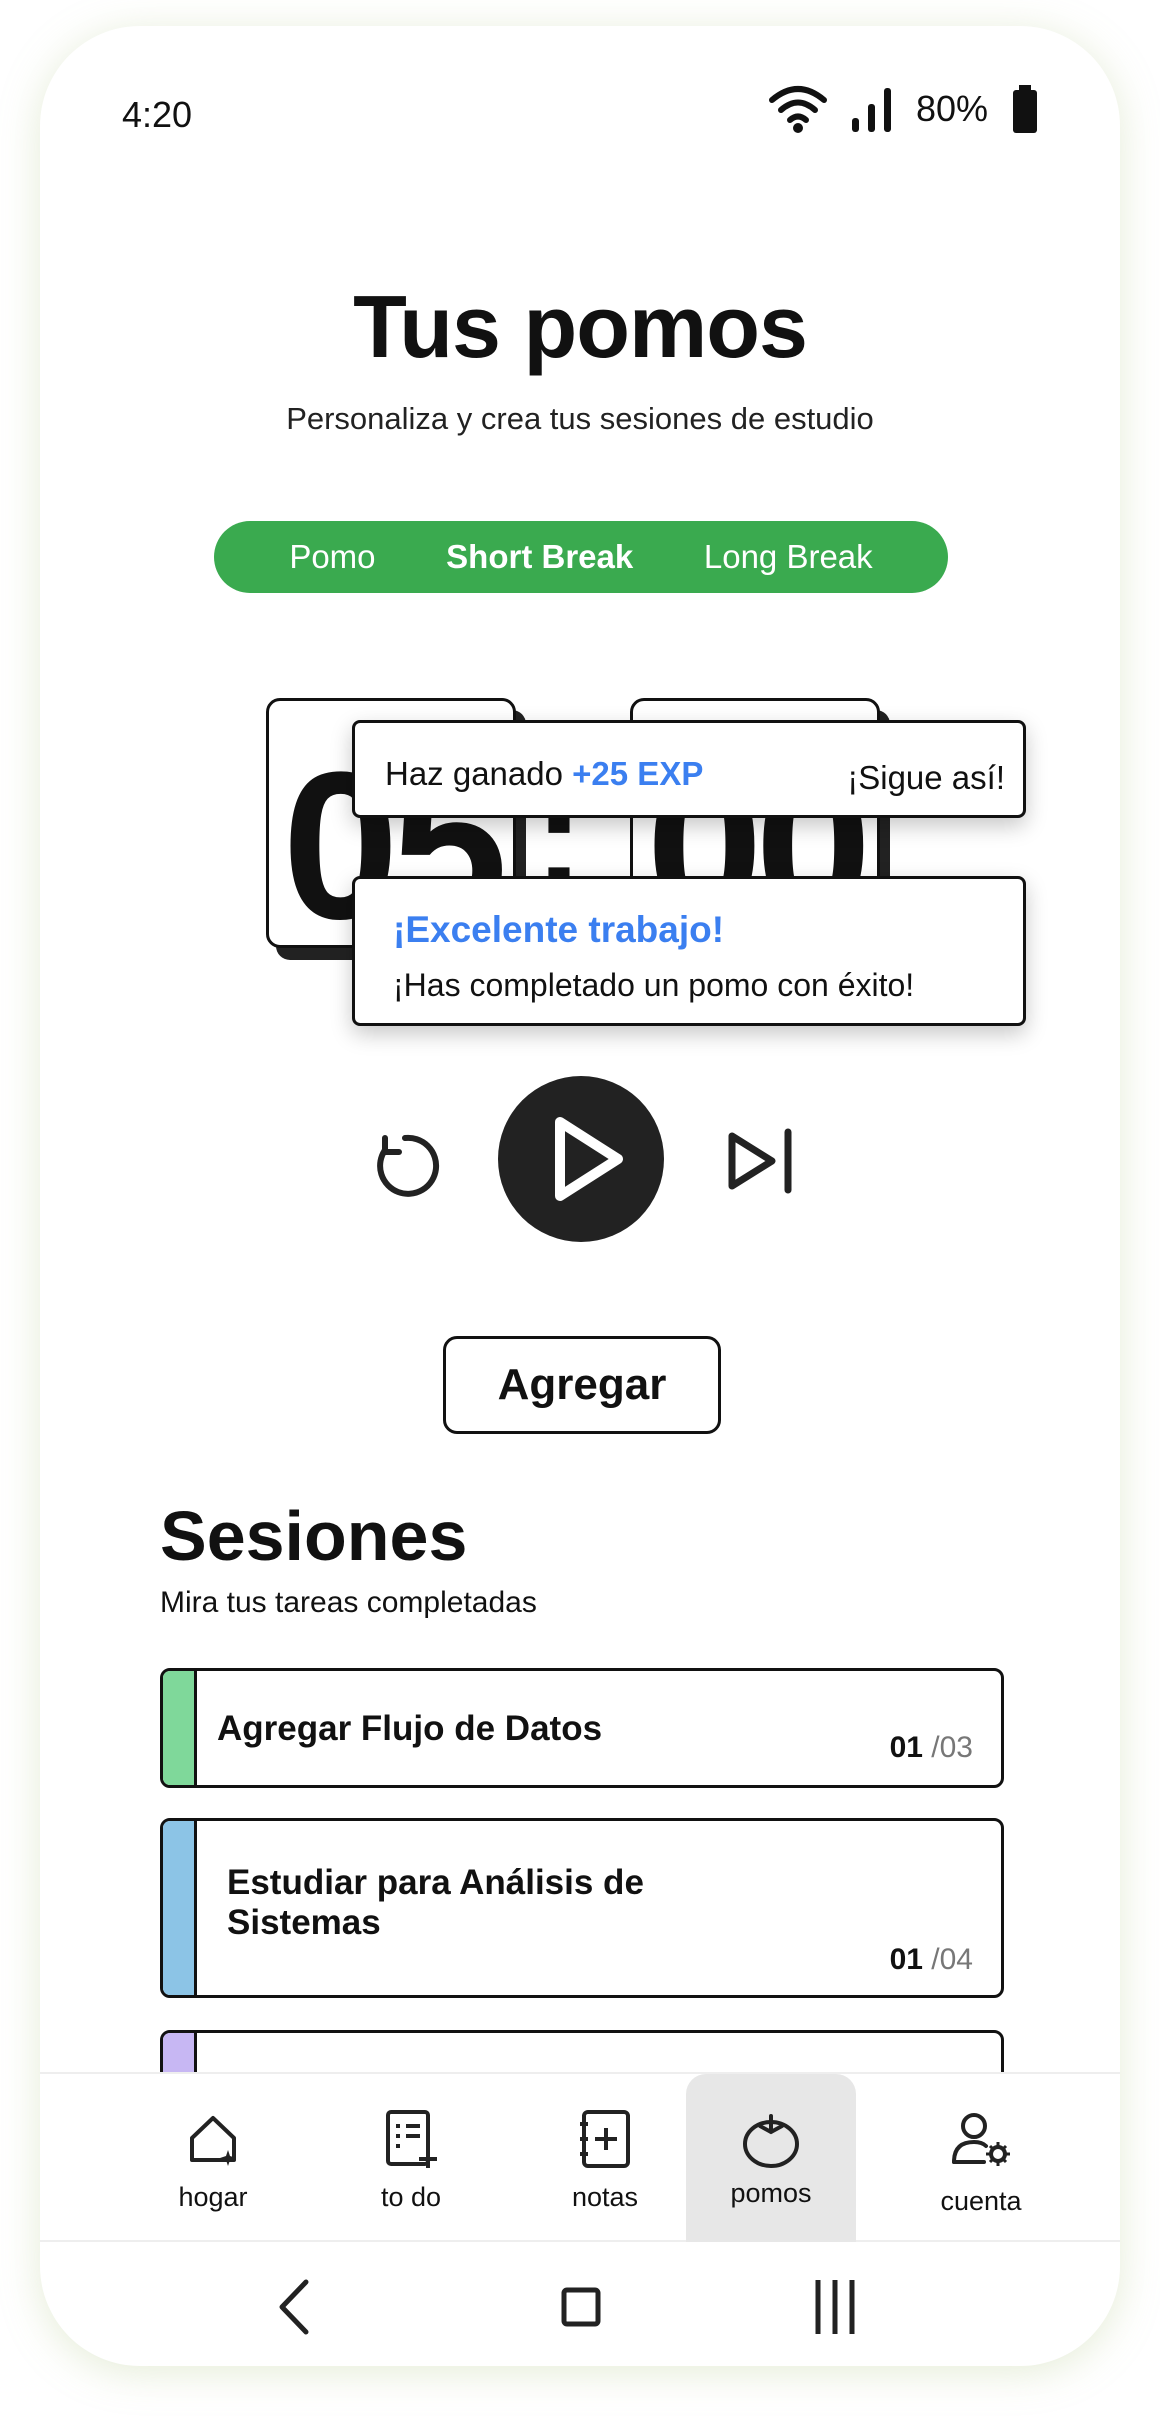 This screenshot has height=2420, width=1160. What do you see at coordinates (295, 2307) in the screenshot?
I see `back-icon` at bounding box center [295, 2307].